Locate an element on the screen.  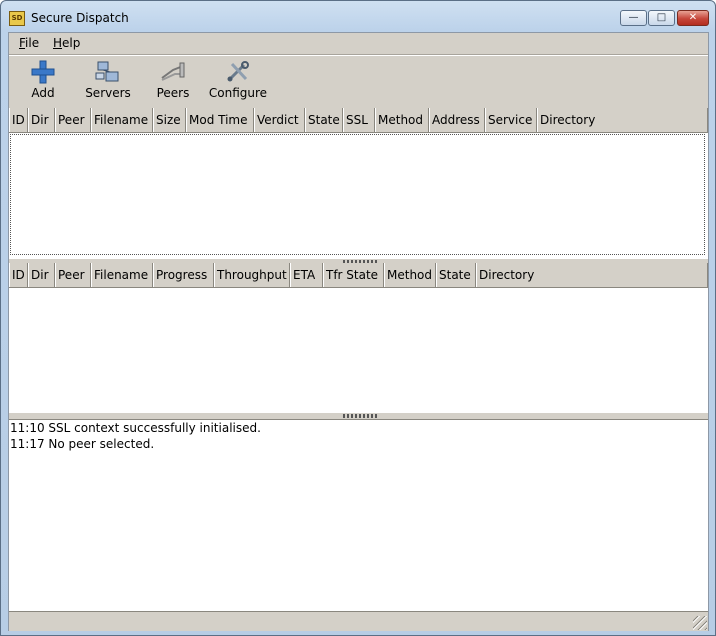
menu-file-label: ile is located at coordinates (32, 43).